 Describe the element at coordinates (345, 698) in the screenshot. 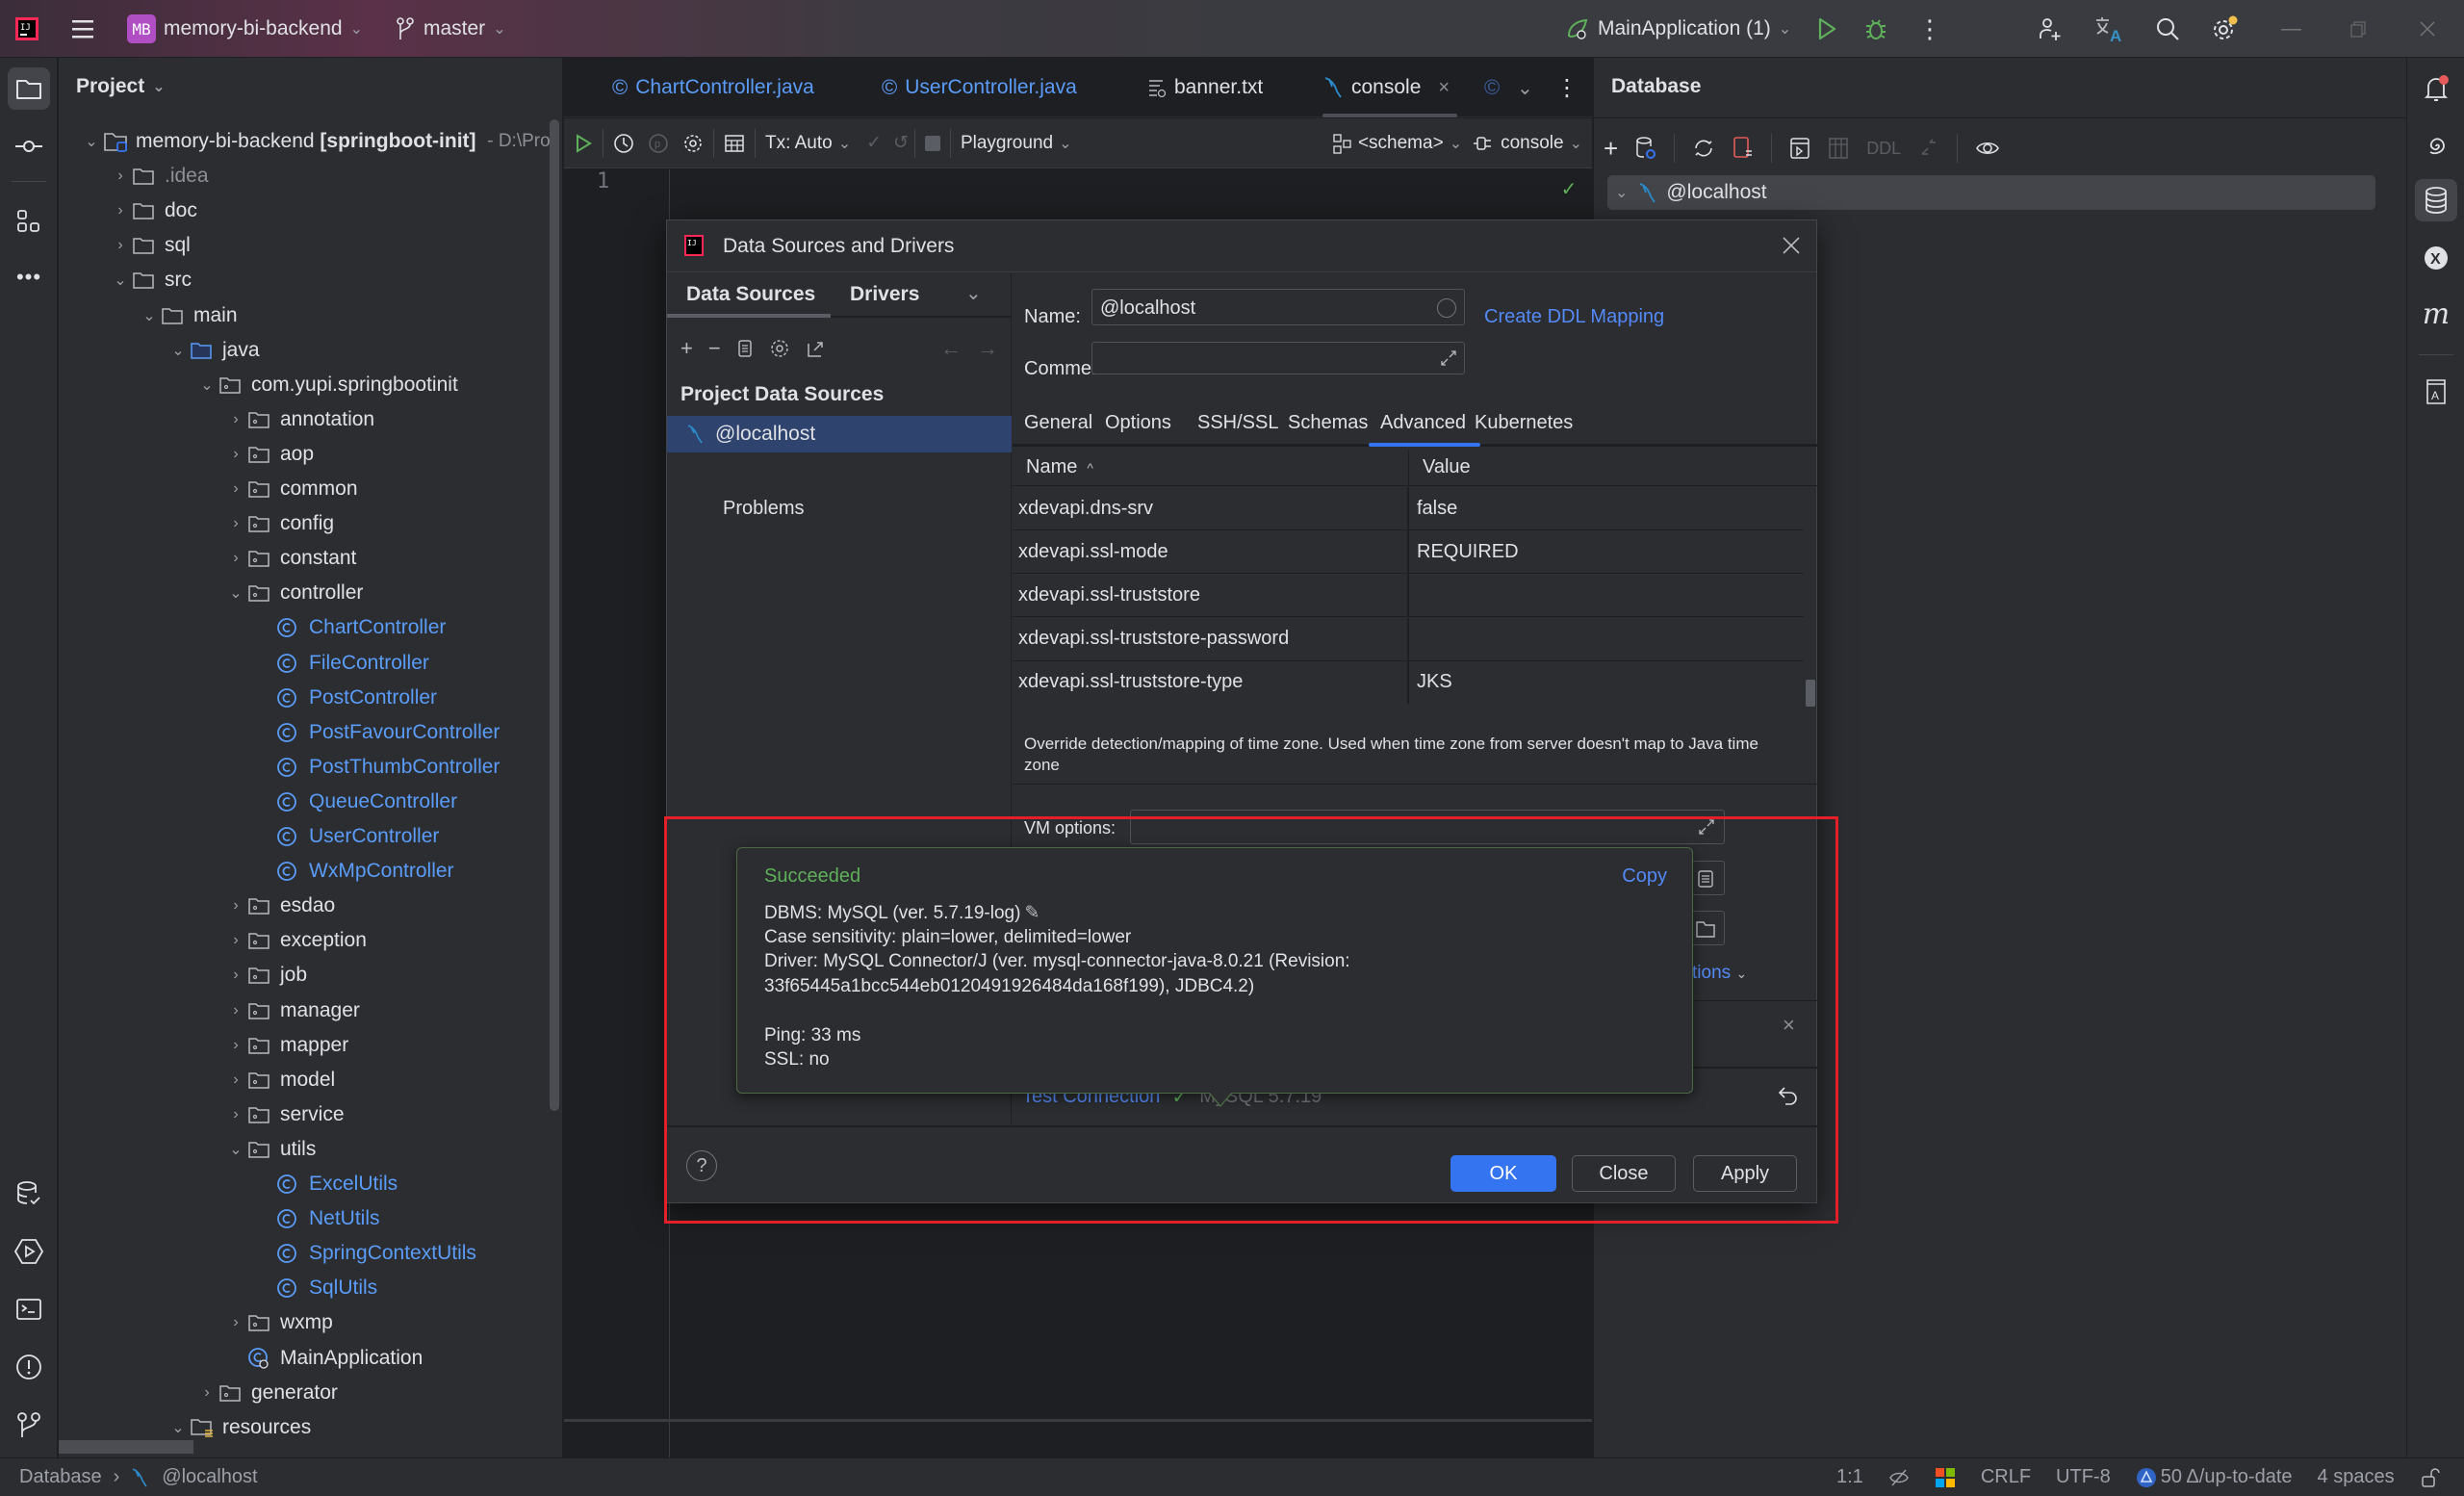

I see `tree-item-postcontroller: PostController` at that location.